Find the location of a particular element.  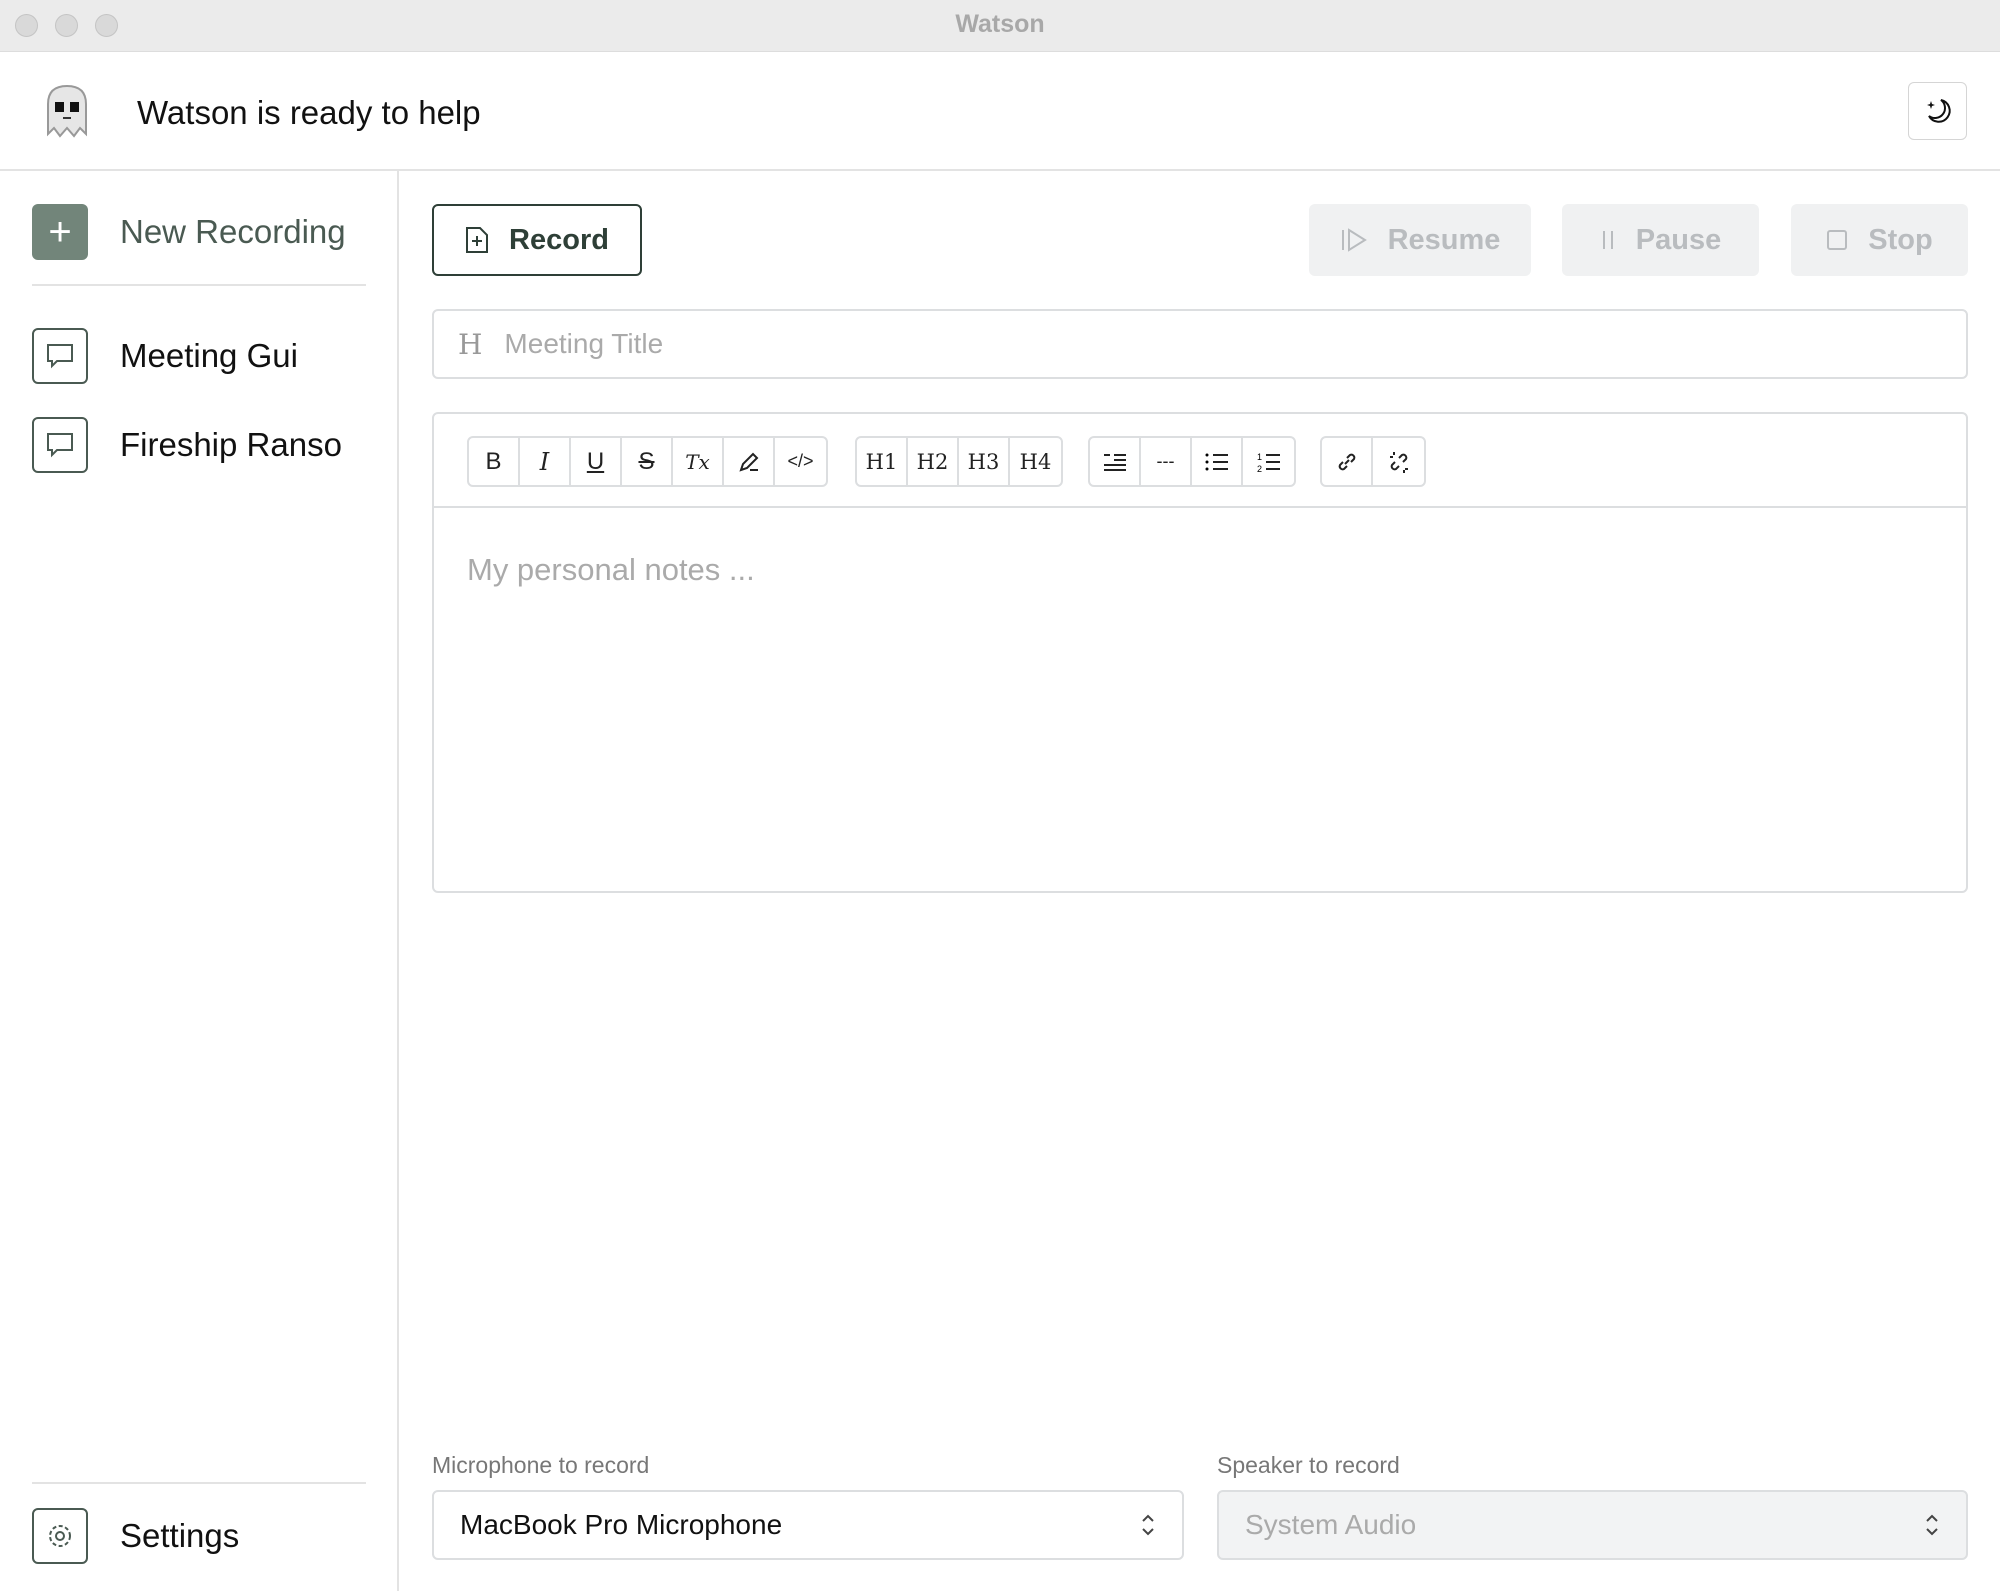

underline-button: U is located at coordinates (596, 461).